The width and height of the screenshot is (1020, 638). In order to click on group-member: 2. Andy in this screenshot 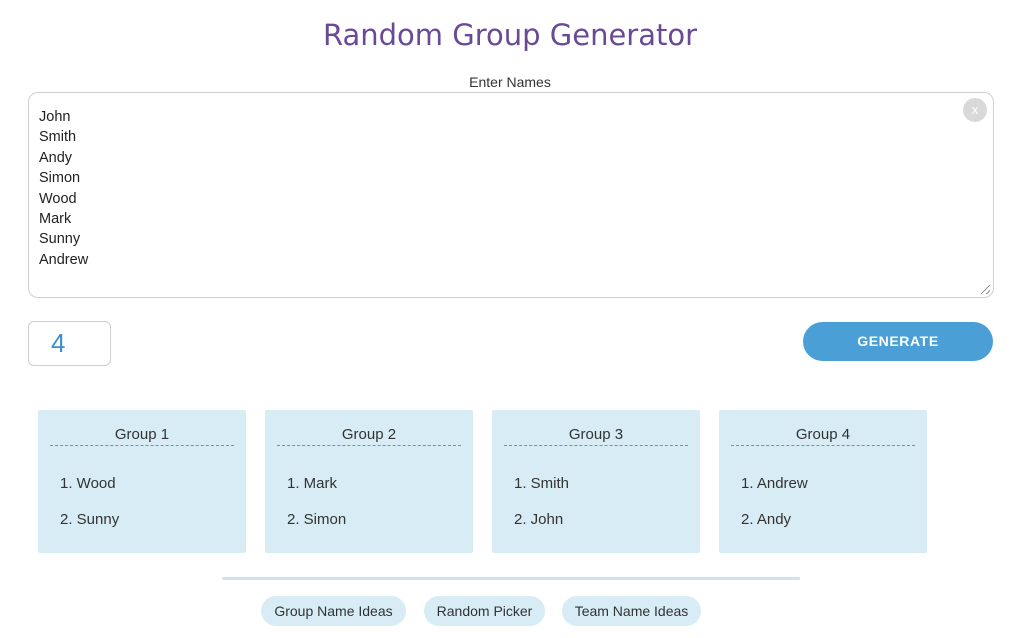, I will do `click(766, 519)`.